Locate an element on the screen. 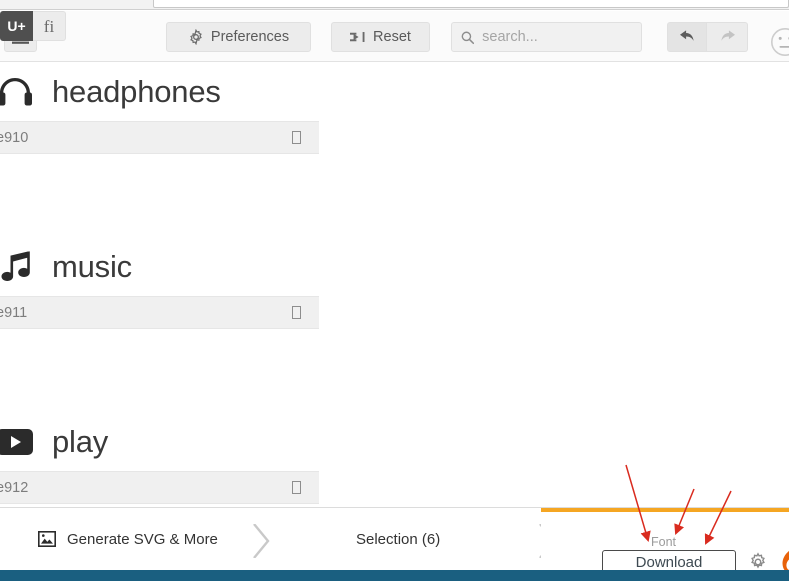  preferences-button: Preferences is located at coordinates (238, 37).